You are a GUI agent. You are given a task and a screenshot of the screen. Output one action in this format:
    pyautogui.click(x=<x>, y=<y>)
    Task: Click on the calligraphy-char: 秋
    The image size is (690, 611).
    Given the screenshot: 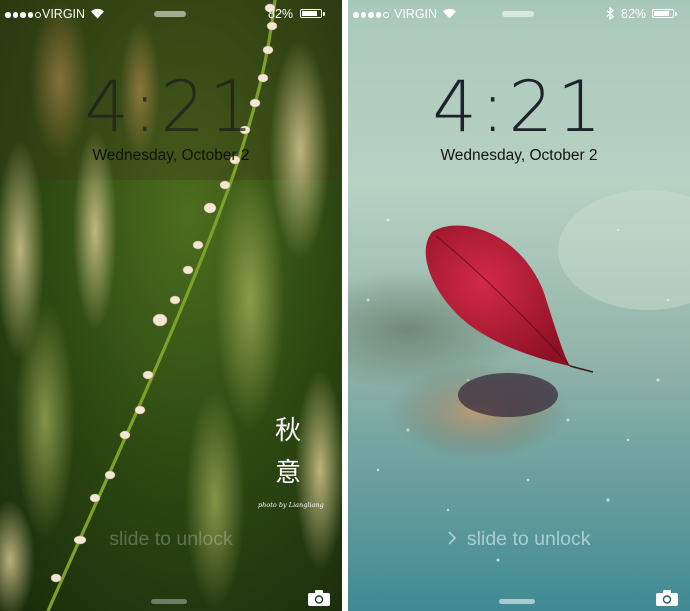 What is the action you would take?
    pyautogui.click(x=287, y=431)
    